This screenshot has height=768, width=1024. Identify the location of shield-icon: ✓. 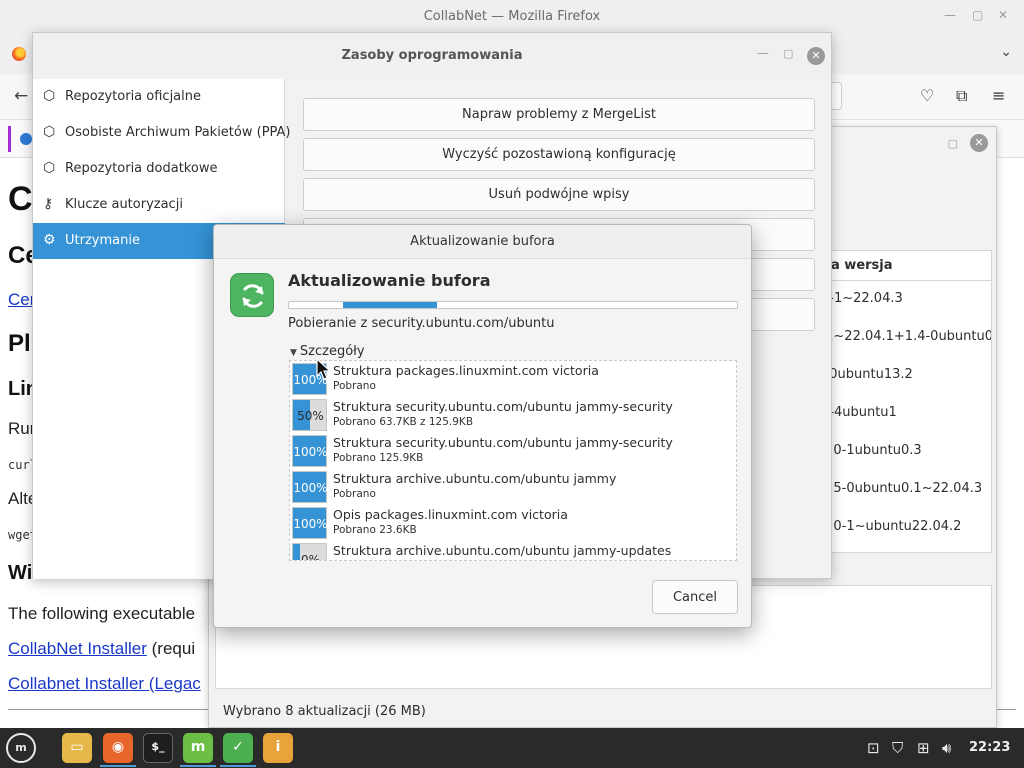
(238, 748).